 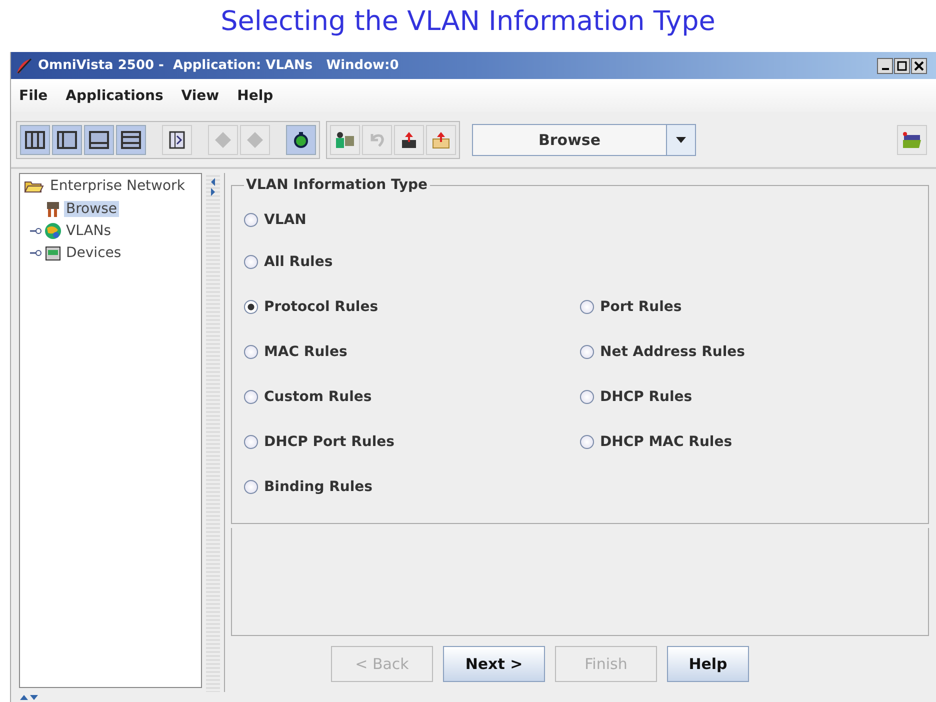 I want to click on expand-arrows-icon, so click(x=29, y=697).